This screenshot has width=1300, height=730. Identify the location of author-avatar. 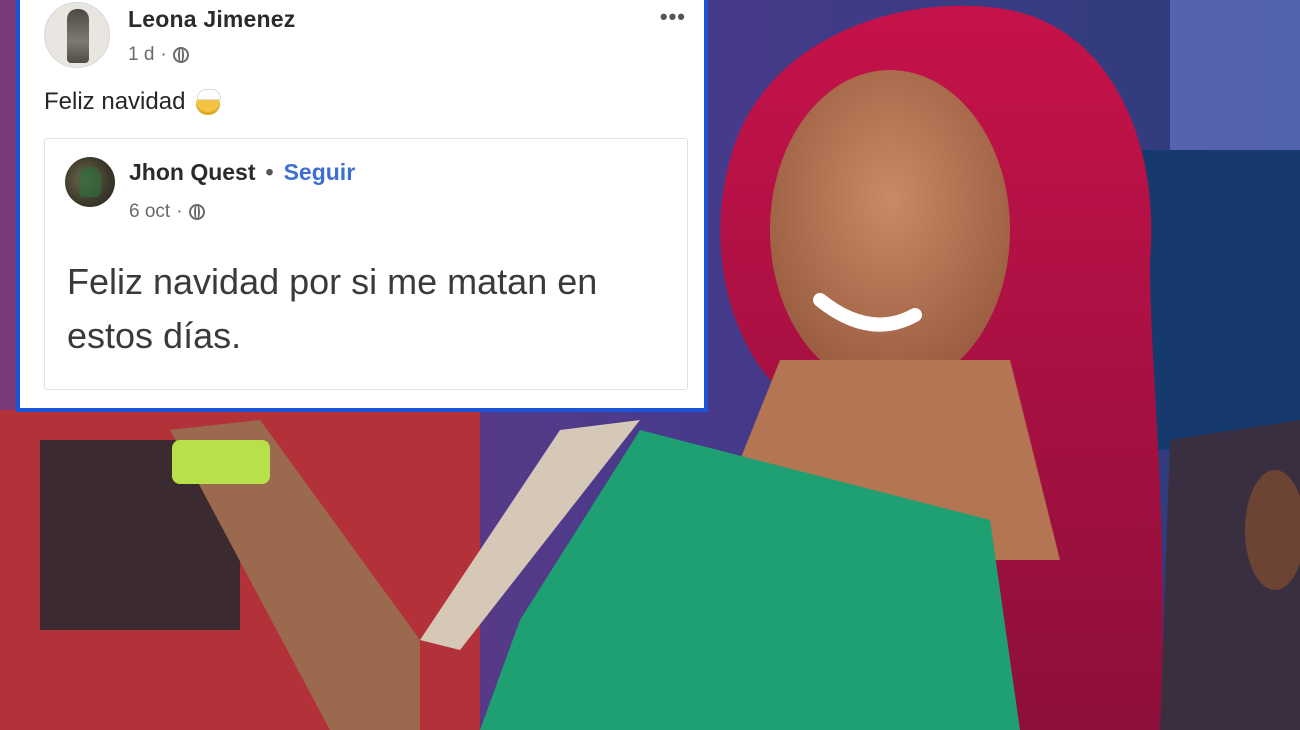
(77, 35).